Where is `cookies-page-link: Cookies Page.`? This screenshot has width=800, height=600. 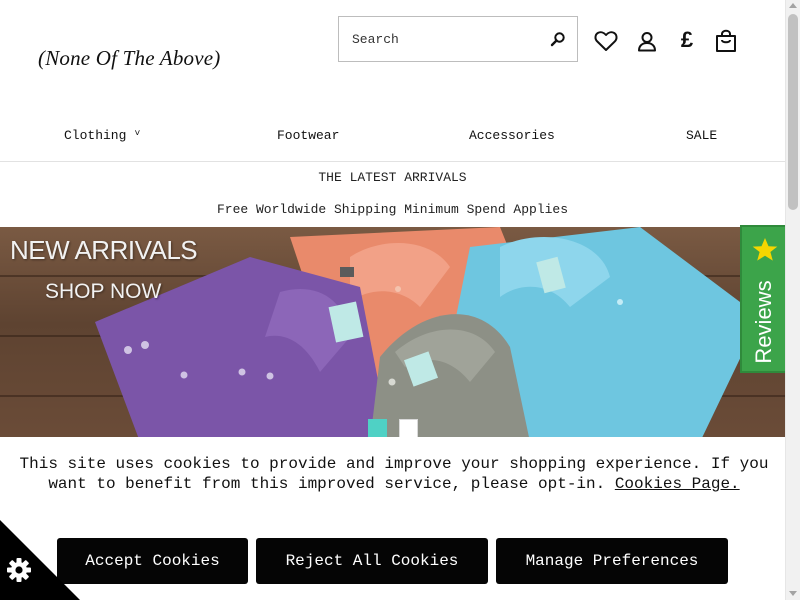 cookies-page-link: Cookies Page. is located at coordinates (677, 484).